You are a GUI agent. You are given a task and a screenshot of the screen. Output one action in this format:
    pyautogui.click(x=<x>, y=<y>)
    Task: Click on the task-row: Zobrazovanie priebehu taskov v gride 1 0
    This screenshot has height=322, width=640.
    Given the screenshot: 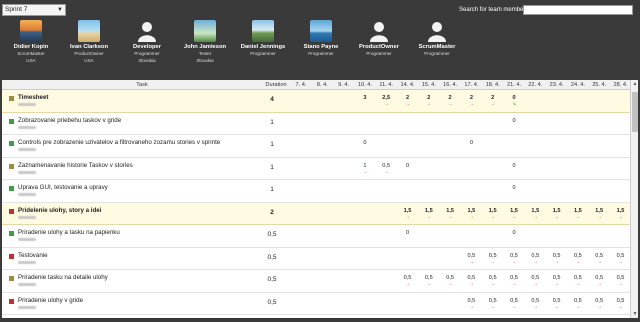 What is the action you would take?
    pyautogui.click(x=316, y=124)
    